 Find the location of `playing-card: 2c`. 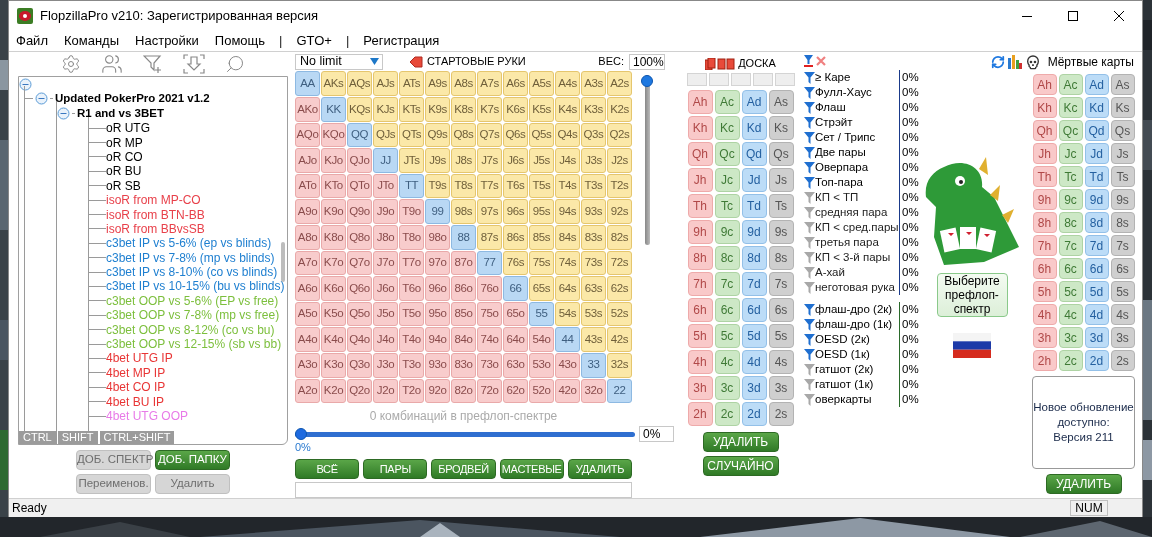

playing-card: 2c is located at coordinates (727, 414).